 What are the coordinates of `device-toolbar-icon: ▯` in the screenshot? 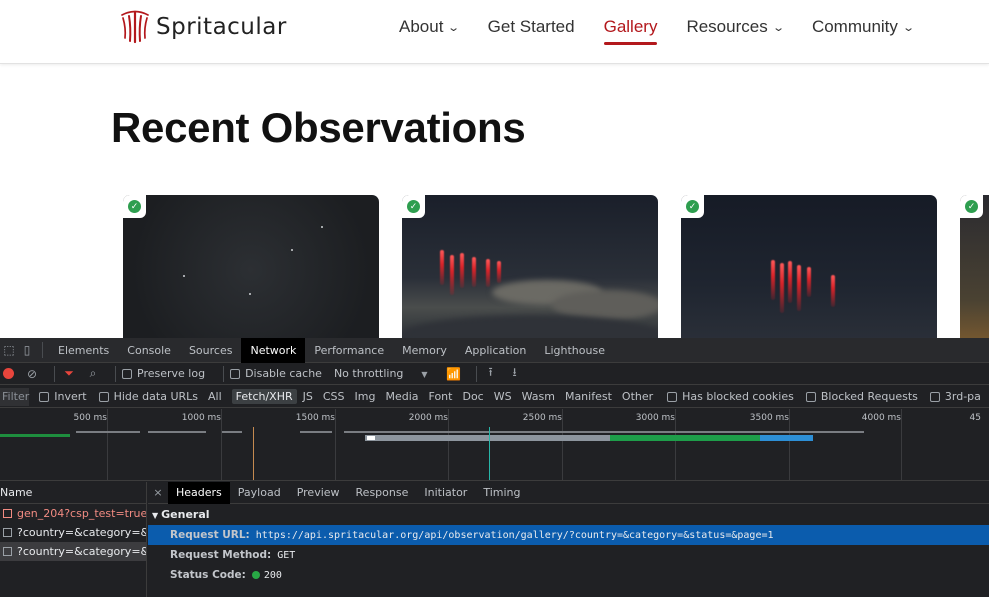 It's located at (27, 350).